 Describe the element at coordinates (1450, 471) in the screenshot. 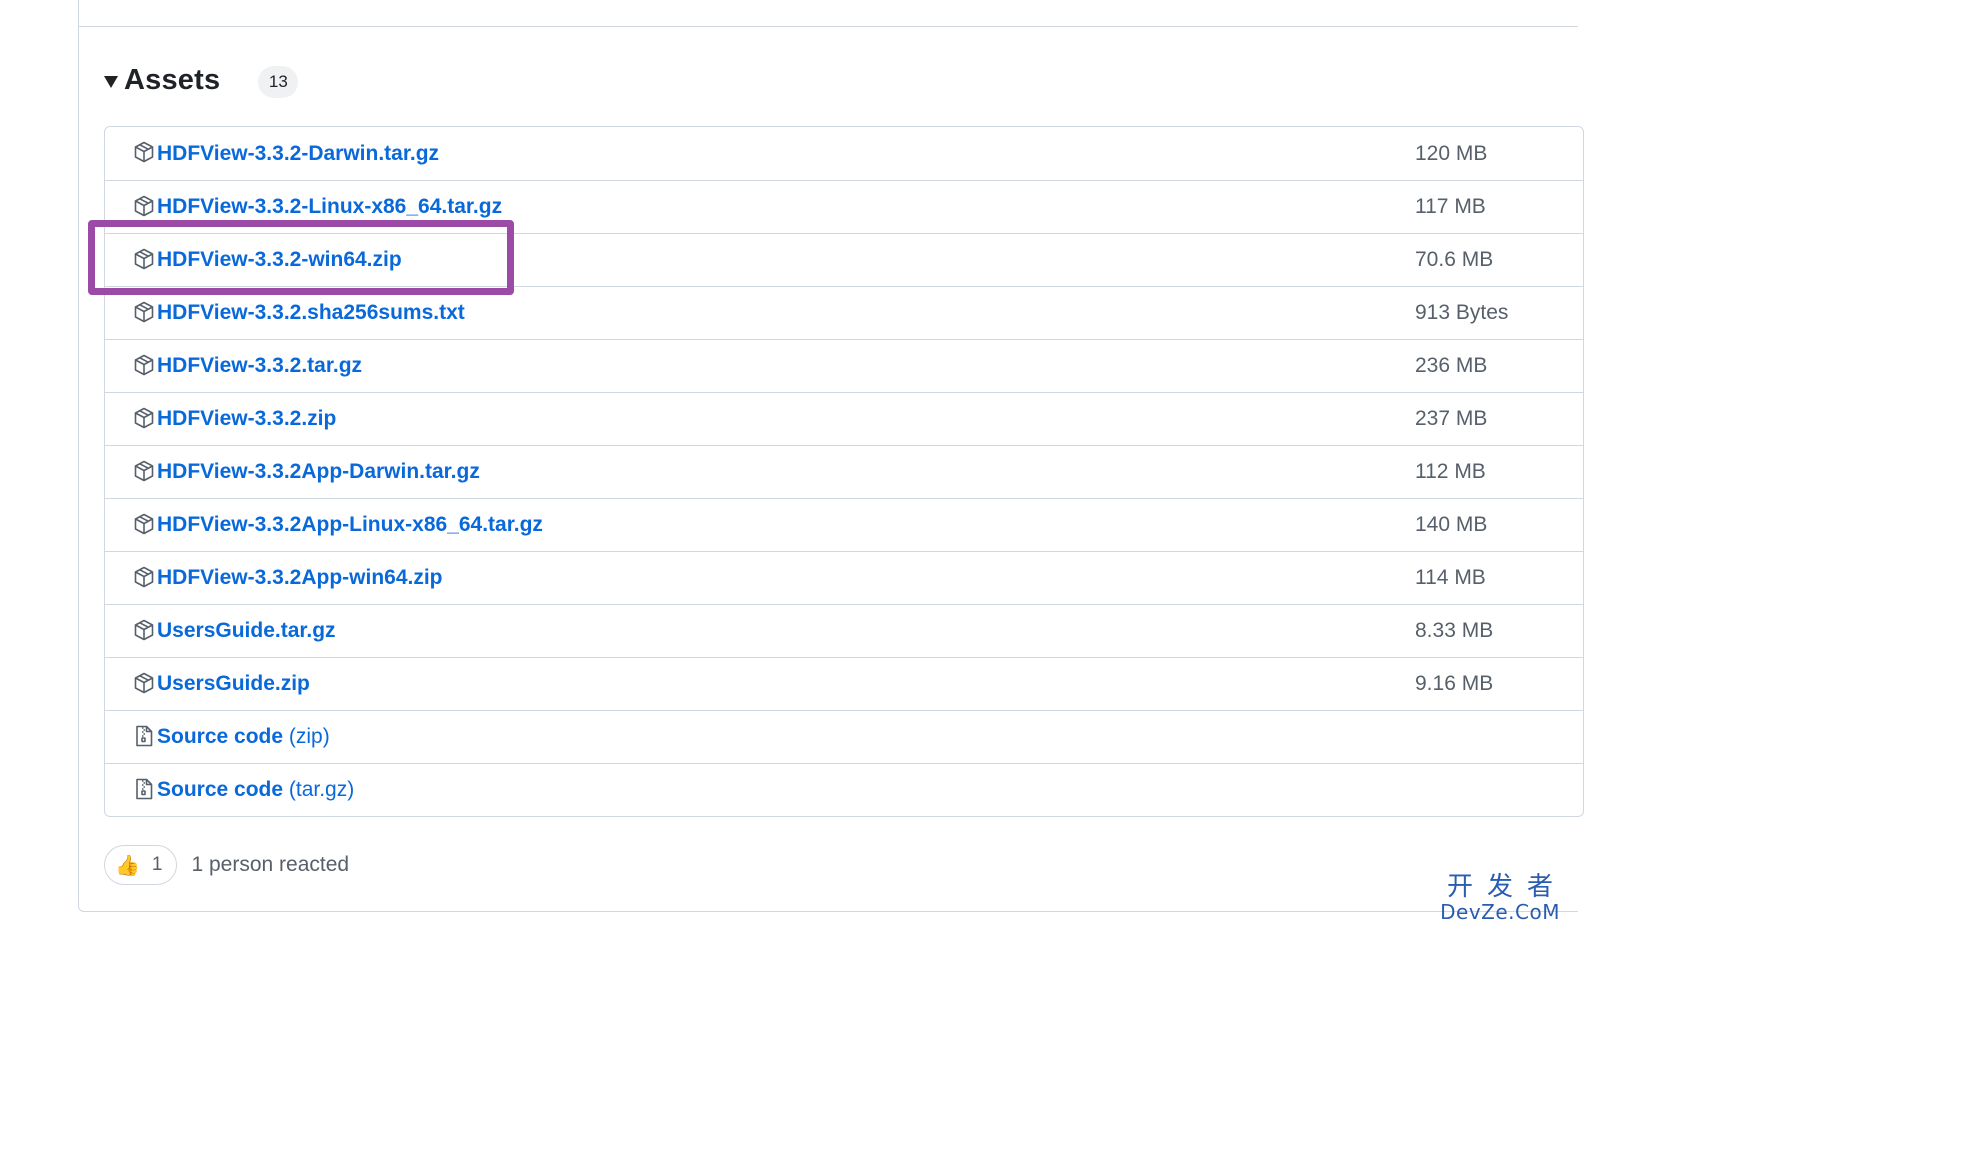

I see `asset-size: 112 MB` at that location.